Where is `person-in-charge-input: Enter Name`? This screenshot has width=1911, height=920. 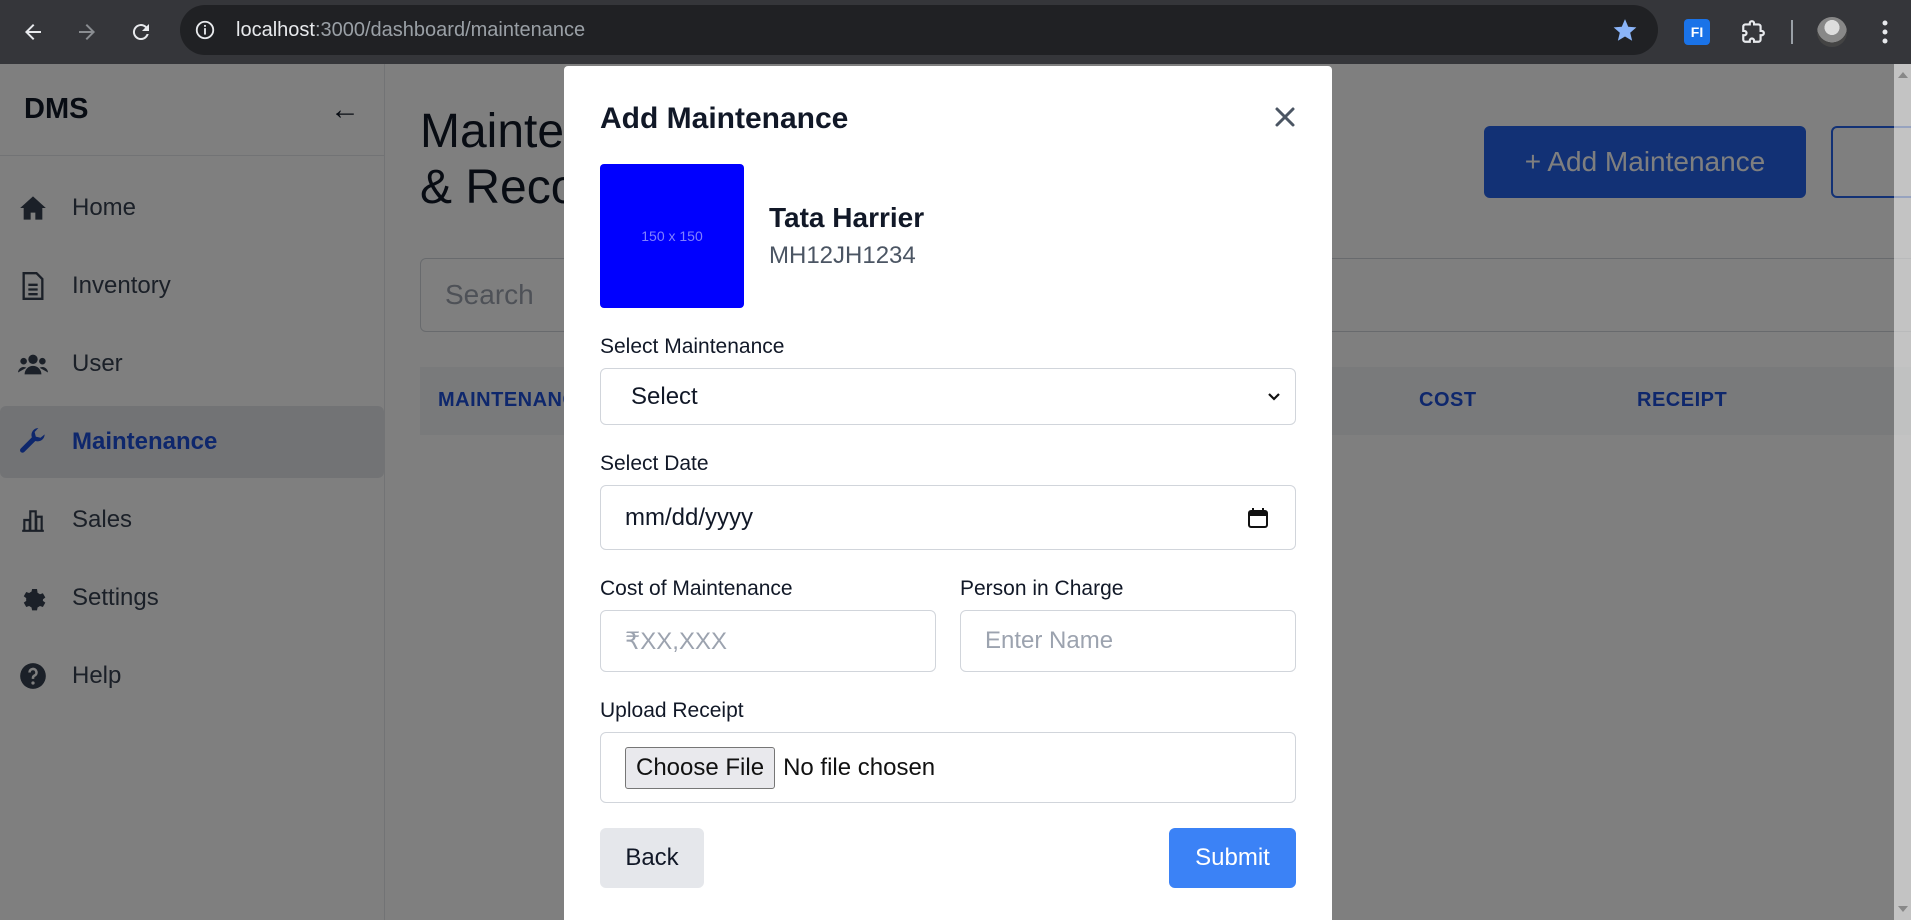
person-in-charge-input: Enter Name is located at coordinates (1128, 641).